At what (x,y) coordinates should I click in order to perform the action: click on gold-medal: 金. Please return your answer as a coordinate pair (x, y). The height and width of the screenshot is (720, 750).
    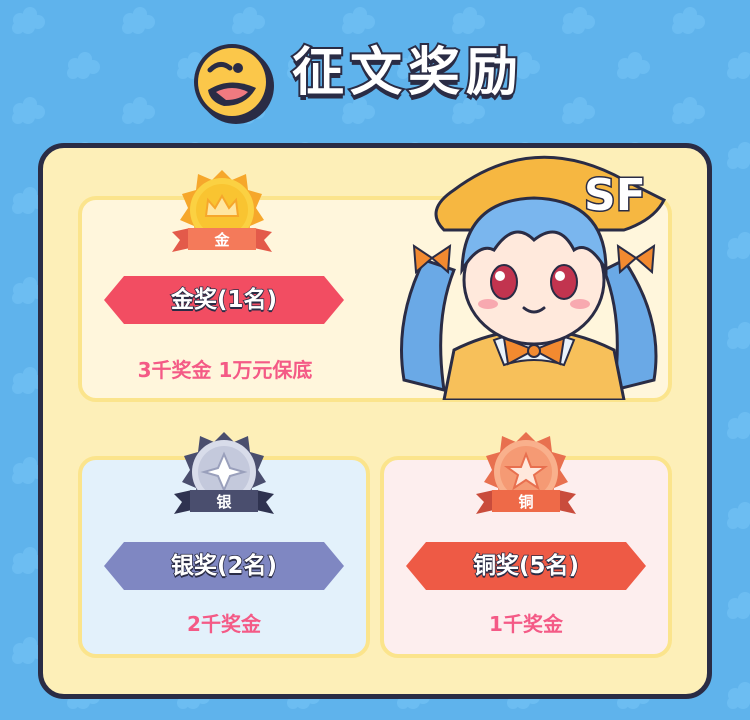
    Looking at the image, I should click on (222, 214).